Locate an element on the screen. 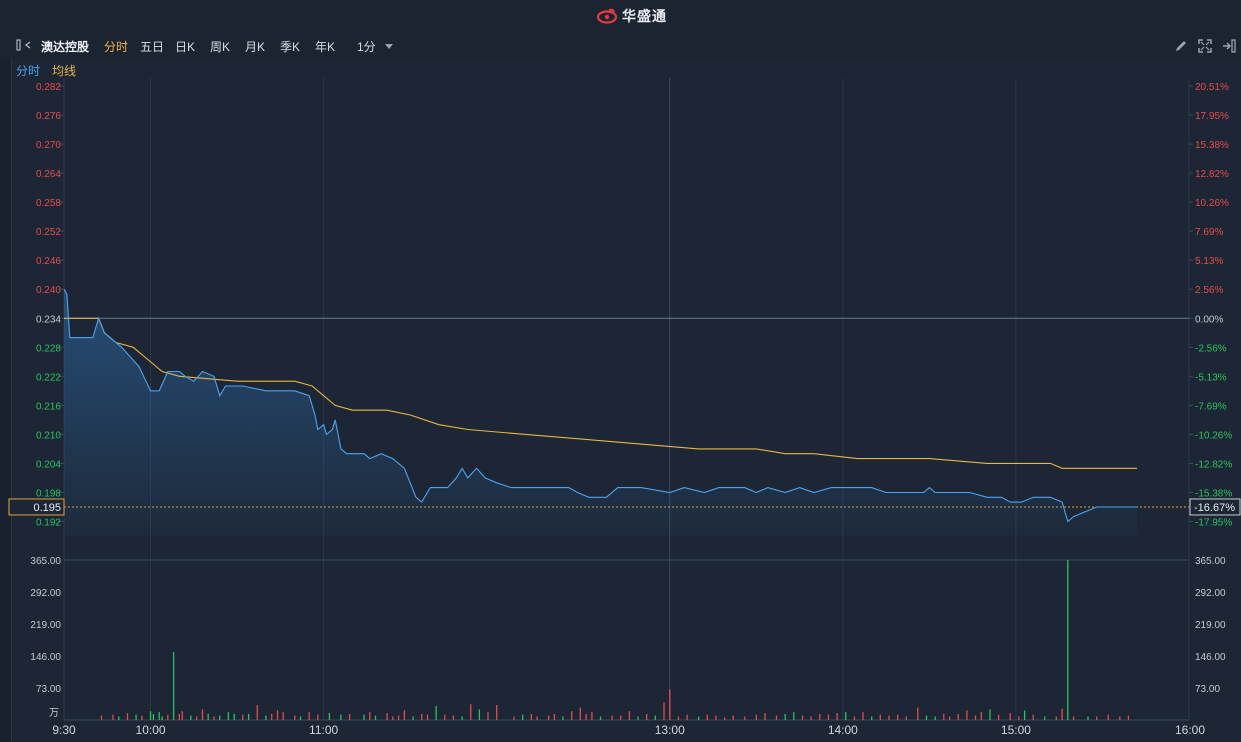 This screenshot has height=742, width=1241. price-tick-label: 0.222 is located at coordinates (48, 377).